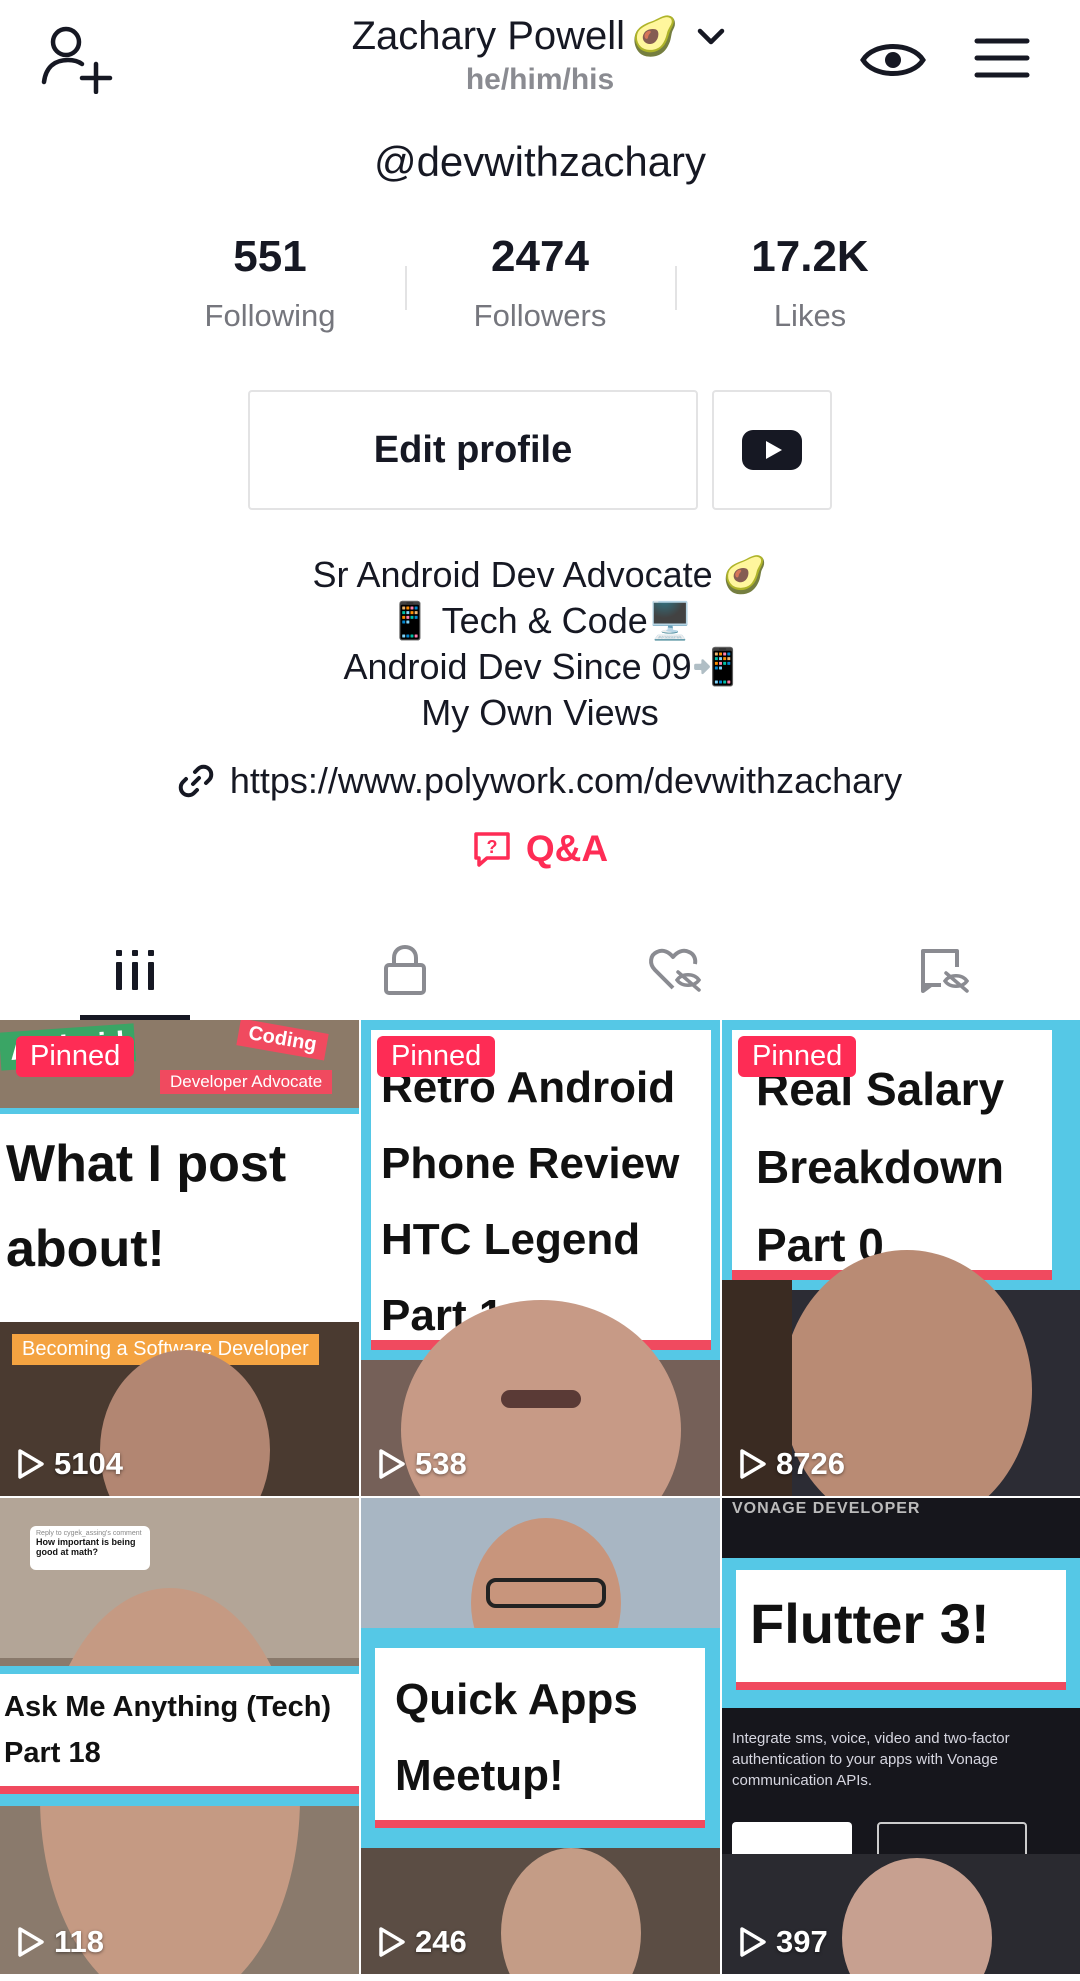 The image size is (1080, 1981). What do you see at coordinates (540, 315) in the screenshot?
I see `followers-label: Followers` at bounding box center [540, 315].